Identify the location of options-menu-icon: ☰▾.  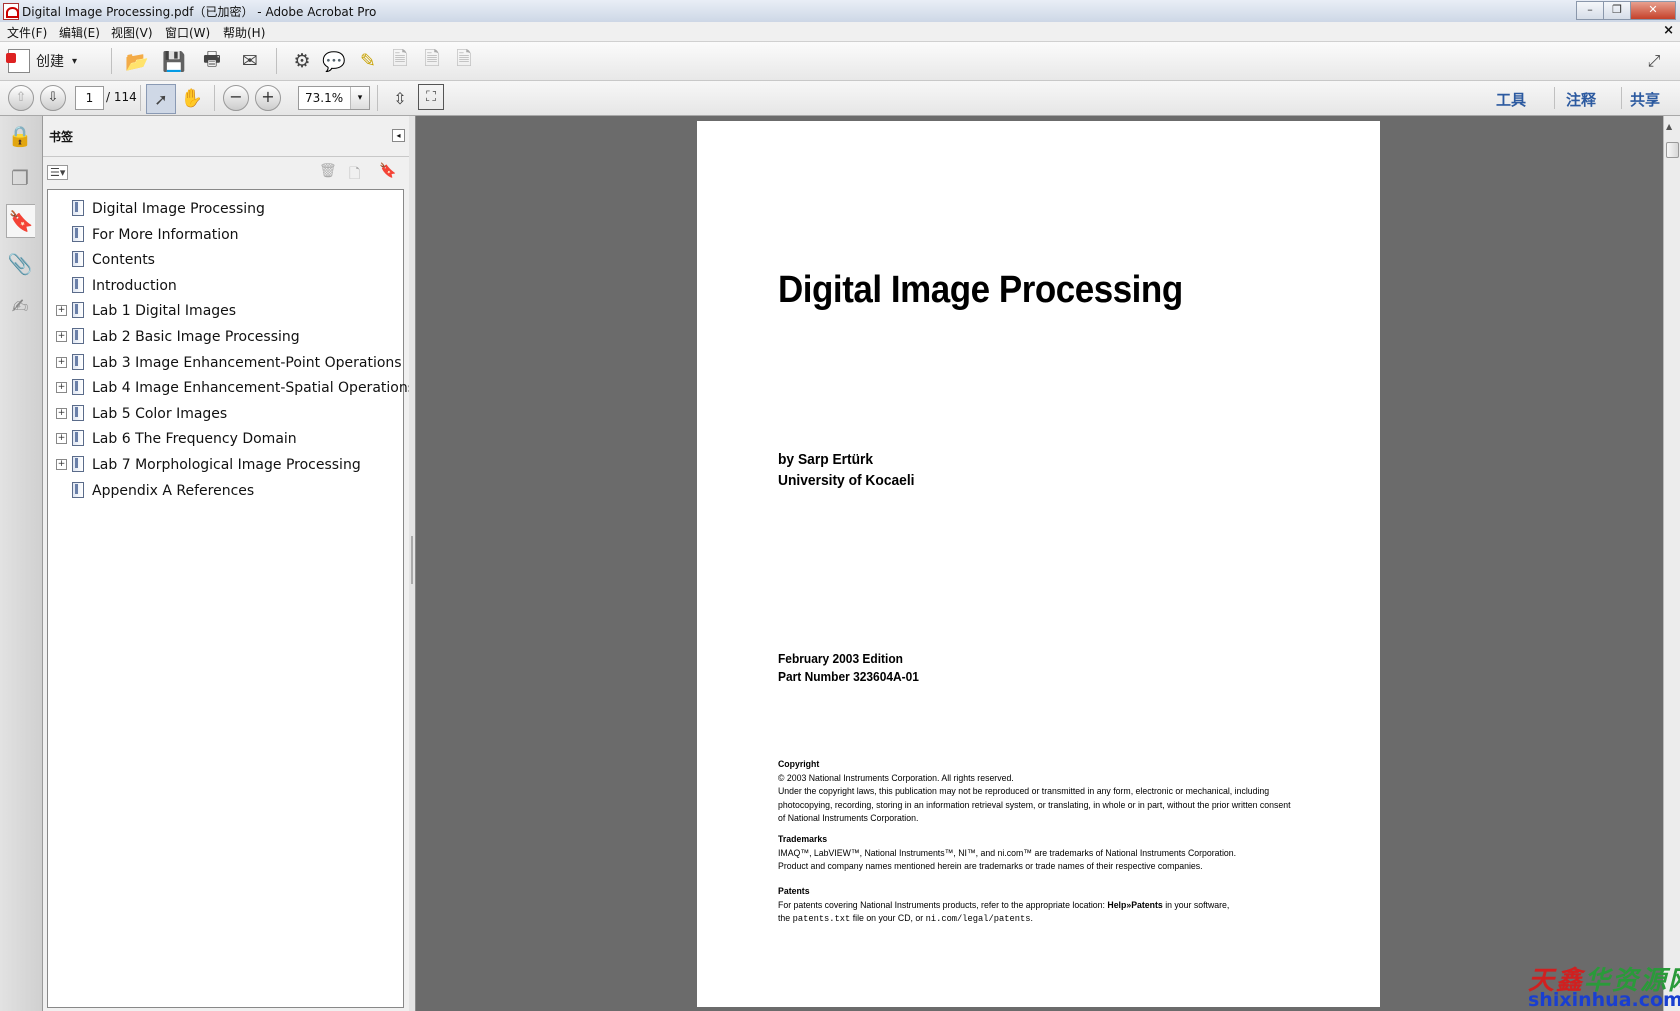
(58, 172).